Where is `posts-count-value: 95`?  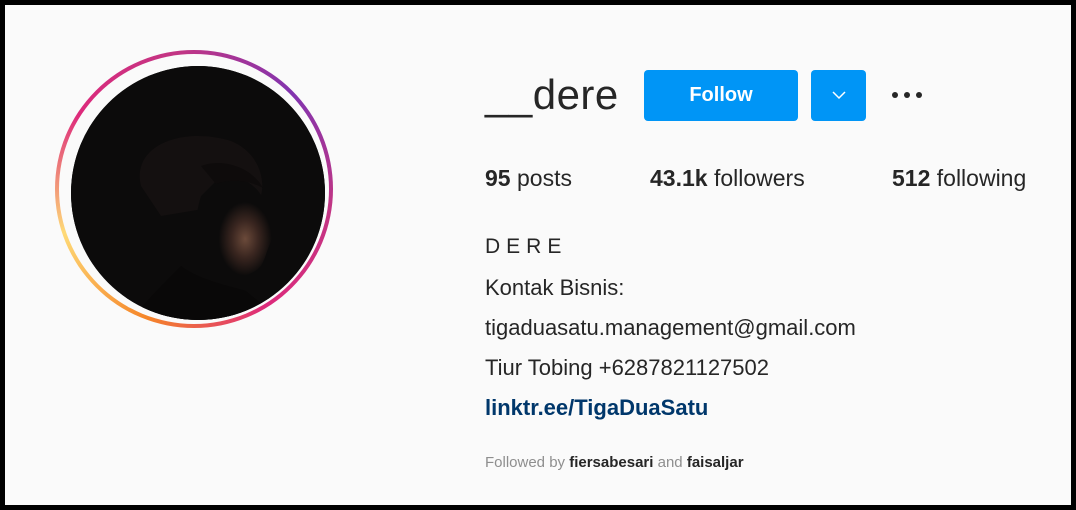 posts-count-value: 95 is located at coordinates (498, 178).